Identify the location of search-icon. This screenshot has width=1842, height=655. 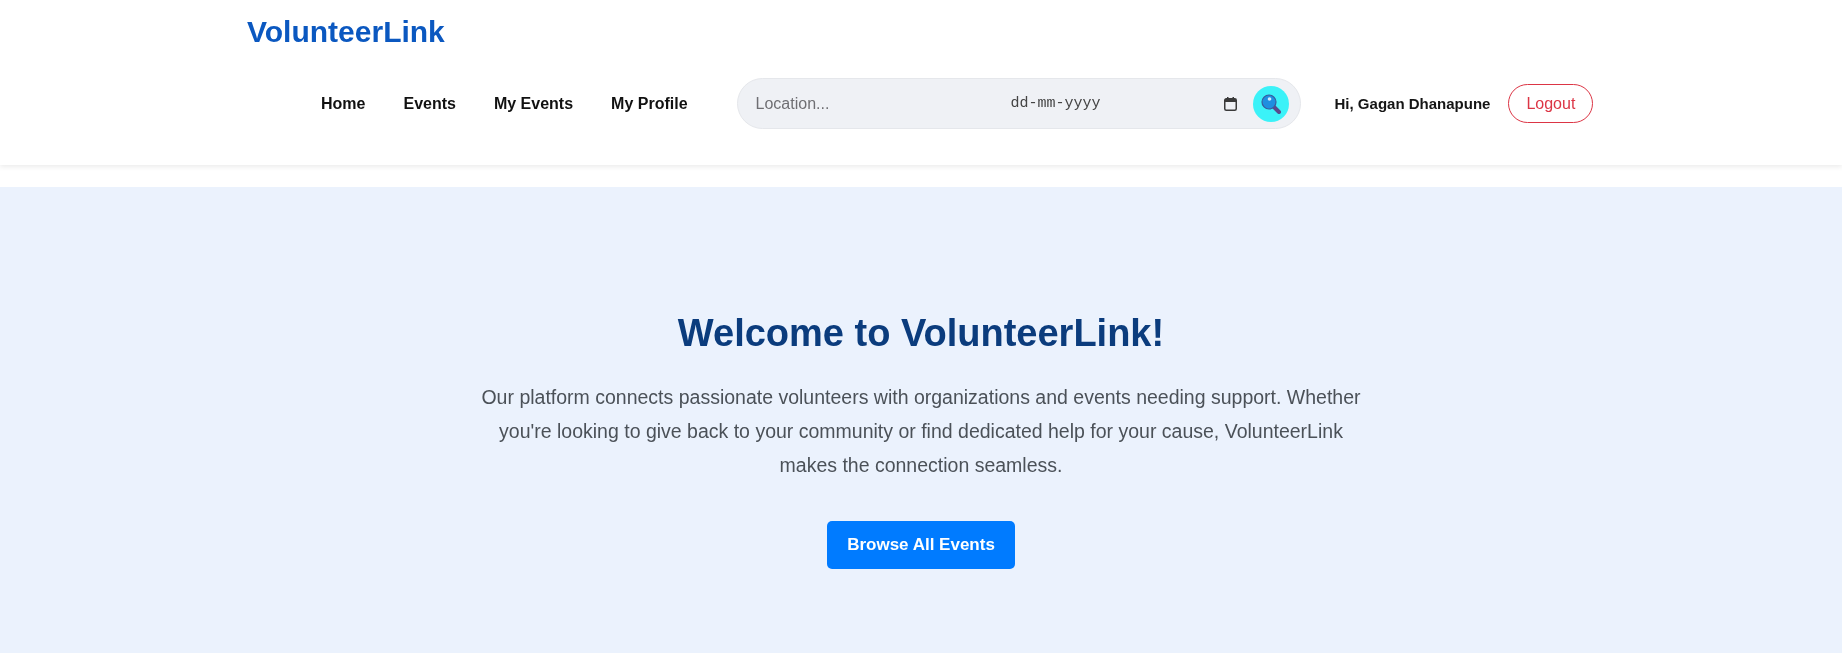
(1270, 103).